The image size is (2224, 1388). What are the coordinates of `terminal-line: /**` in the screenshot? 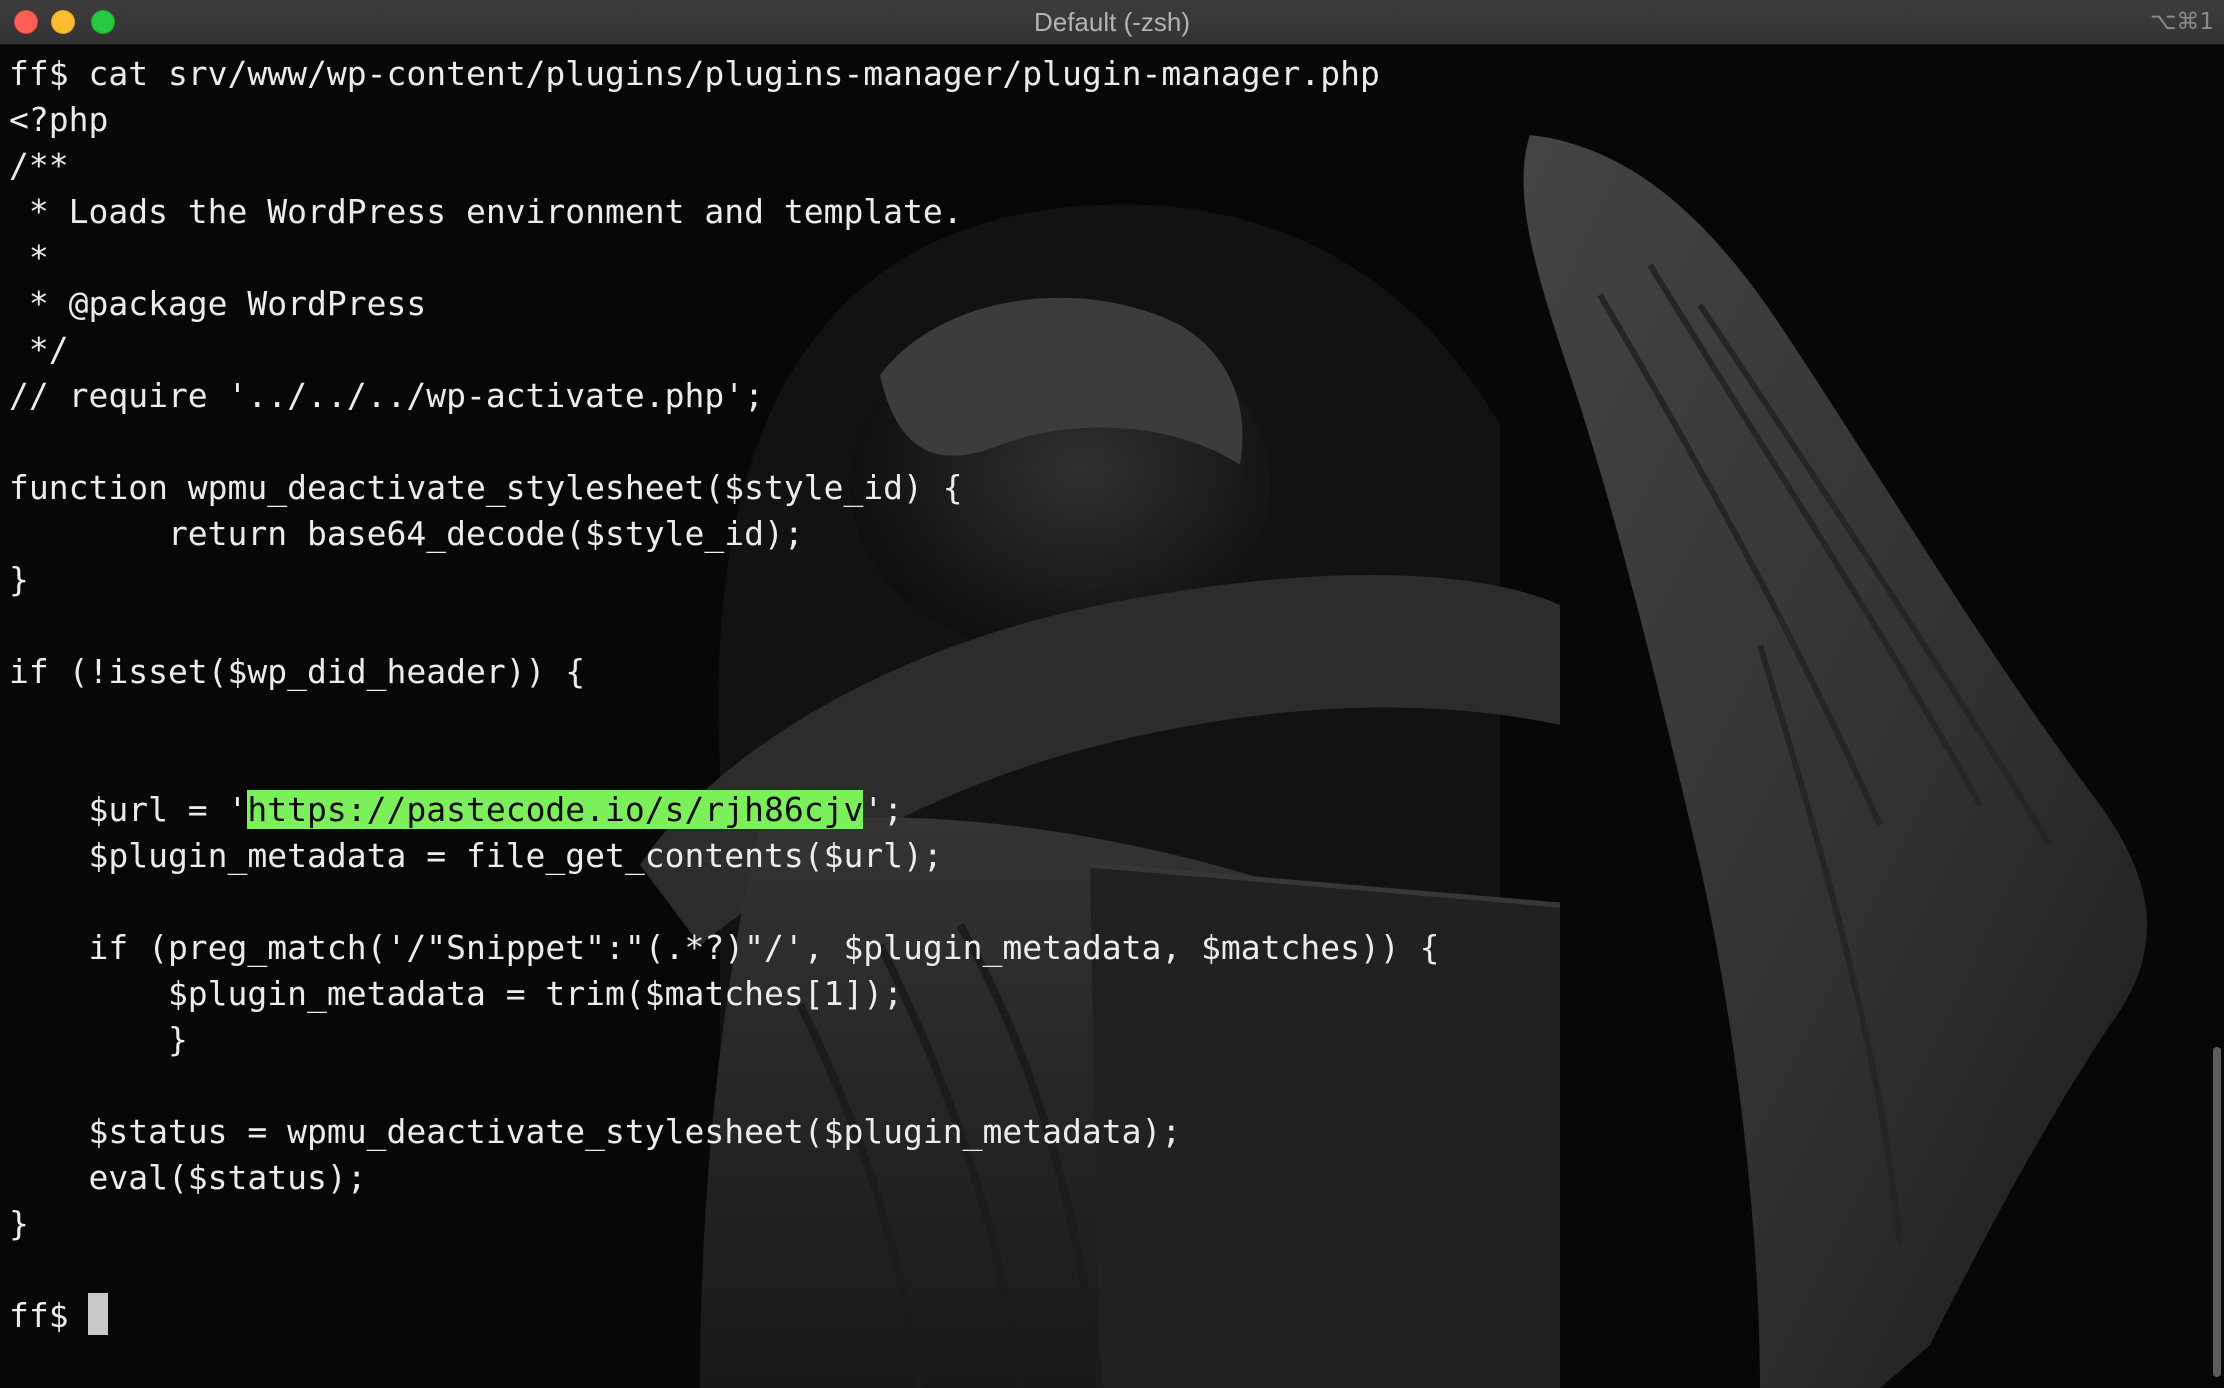 It's located at (39, 165).